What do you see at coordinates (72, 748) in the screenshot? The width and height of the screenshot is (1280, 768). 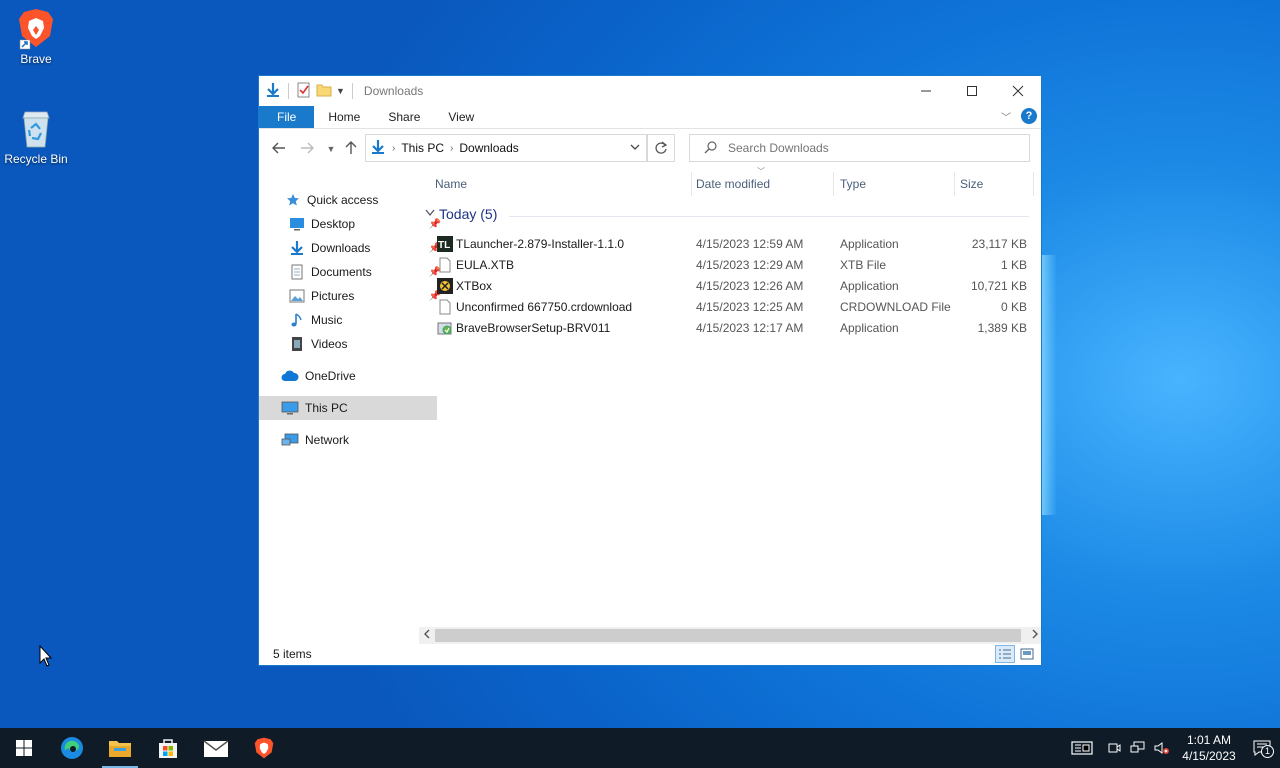 I see `taskbar-edge` at bounding box center [72, 748].